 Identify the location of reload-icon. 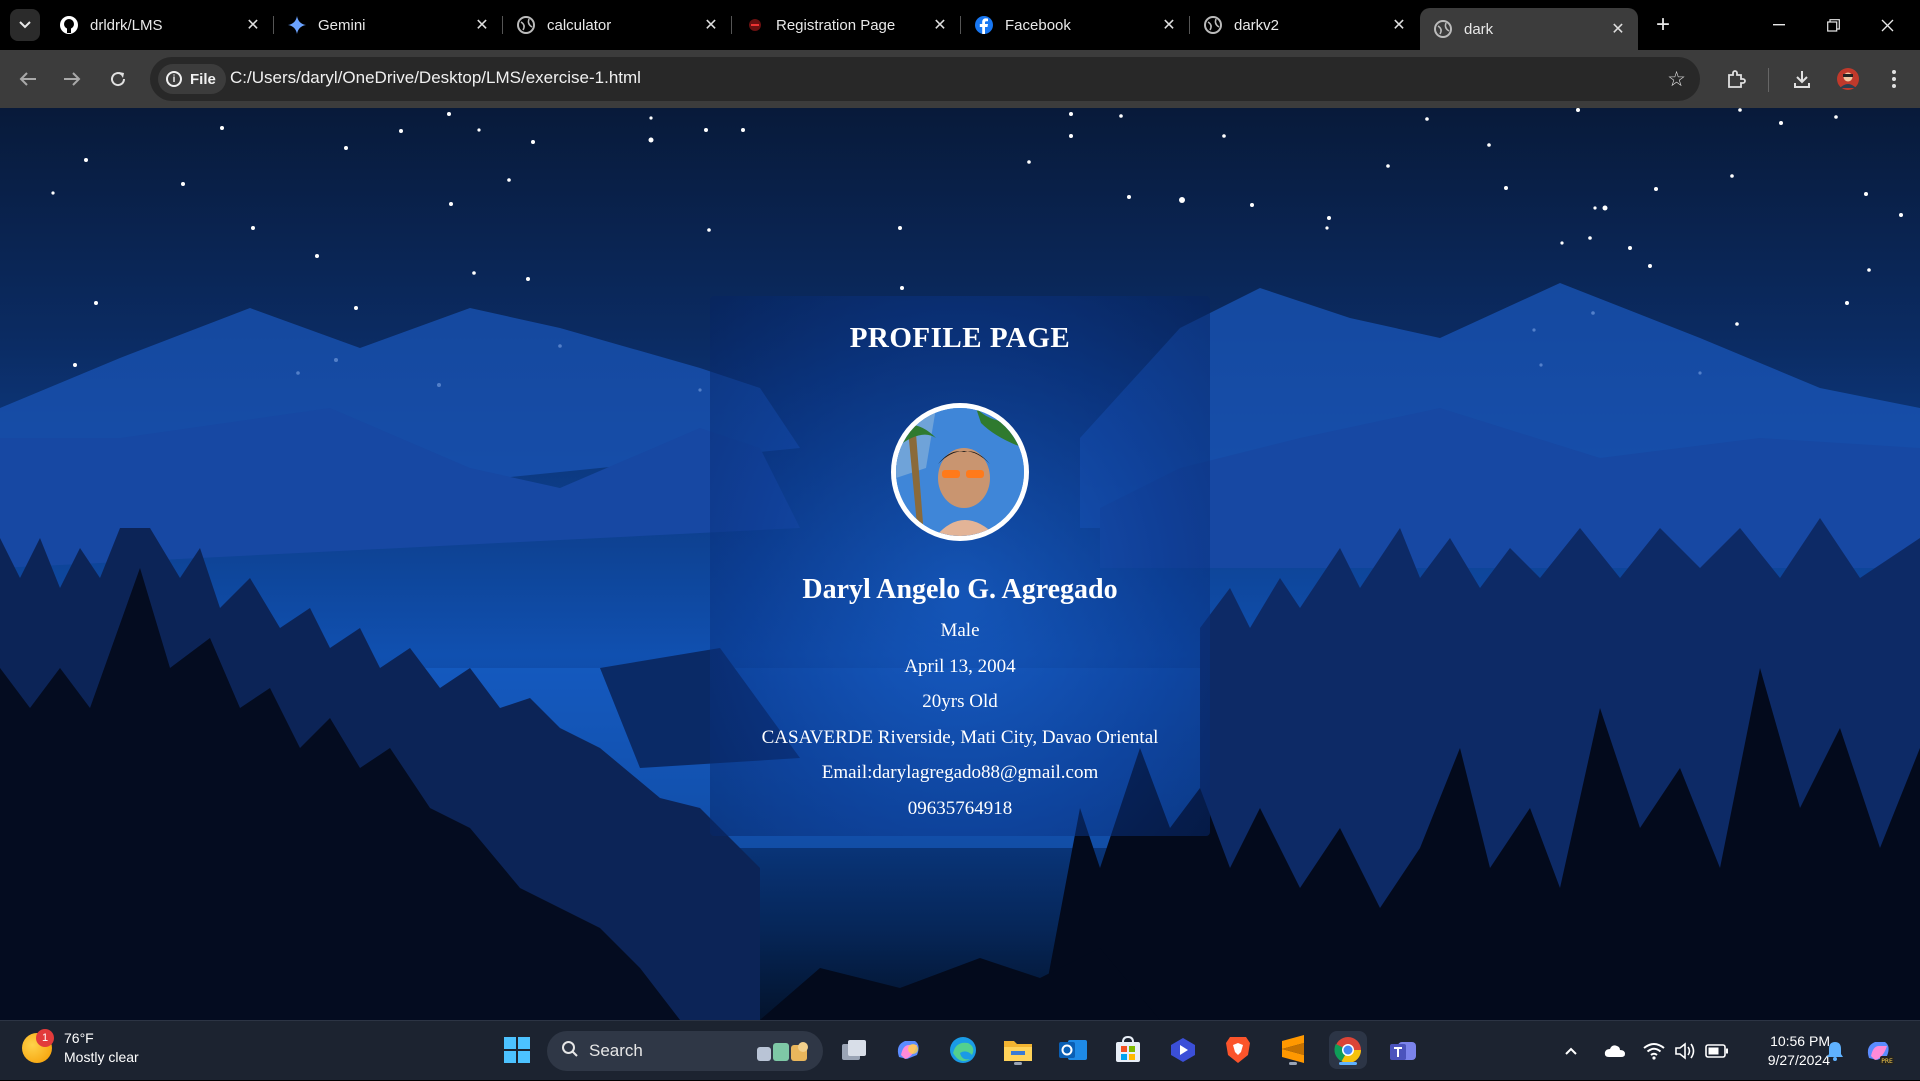
(118, 79).